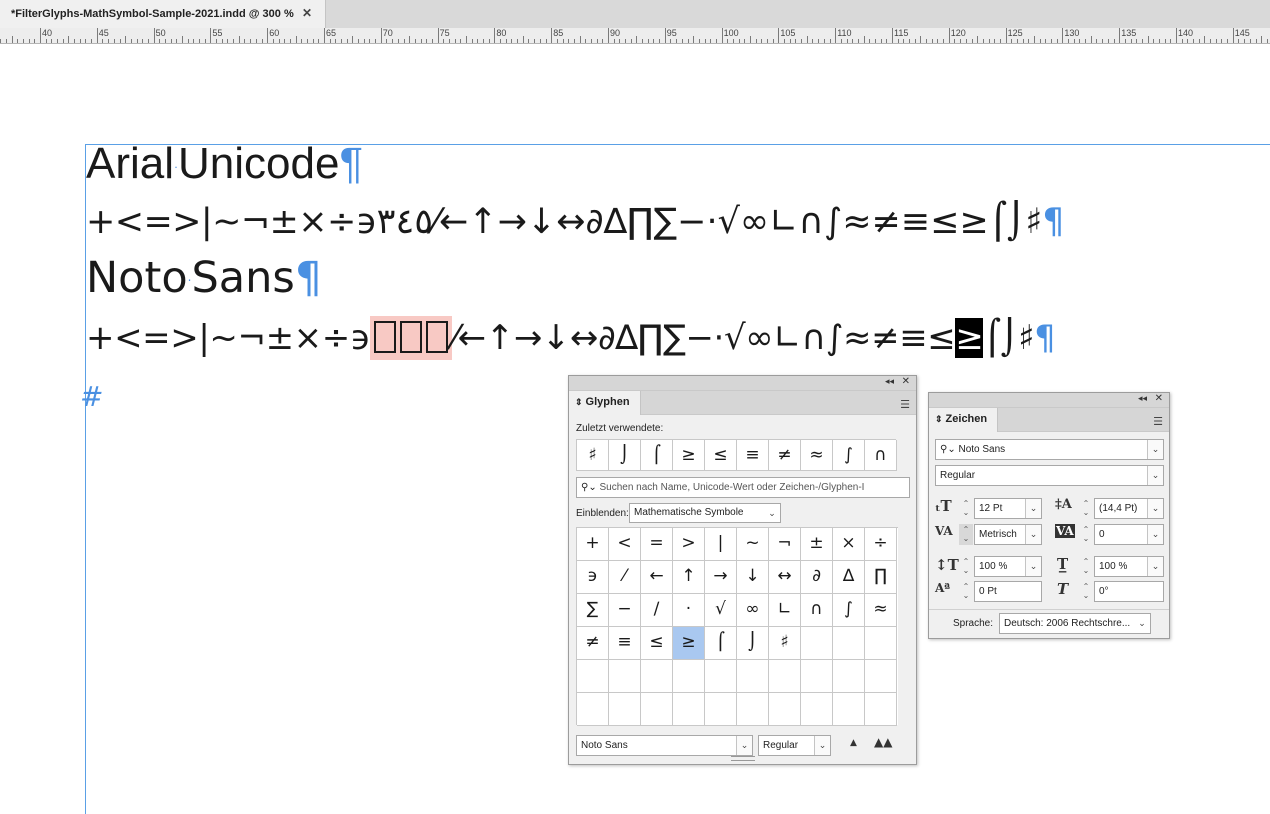 The height and width of the screenshot is (814, 1270). Describe the element at coordinates (881, 610) in the screenshot. I see `glyph-cell: ≈` at that location.